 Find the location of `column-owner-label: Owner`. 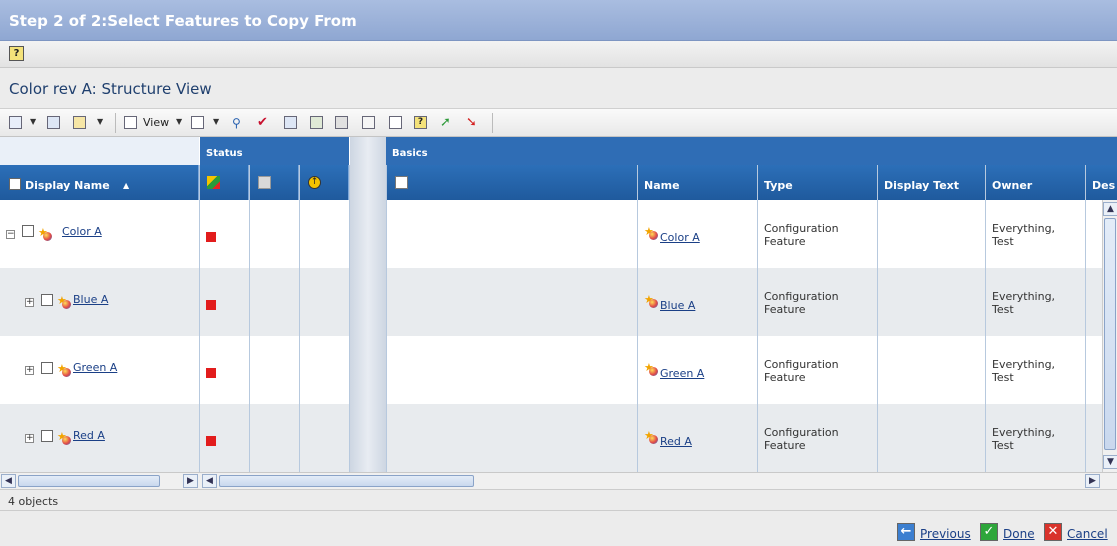

column-owner-label: Owner is located at coordinates (1012, 185).